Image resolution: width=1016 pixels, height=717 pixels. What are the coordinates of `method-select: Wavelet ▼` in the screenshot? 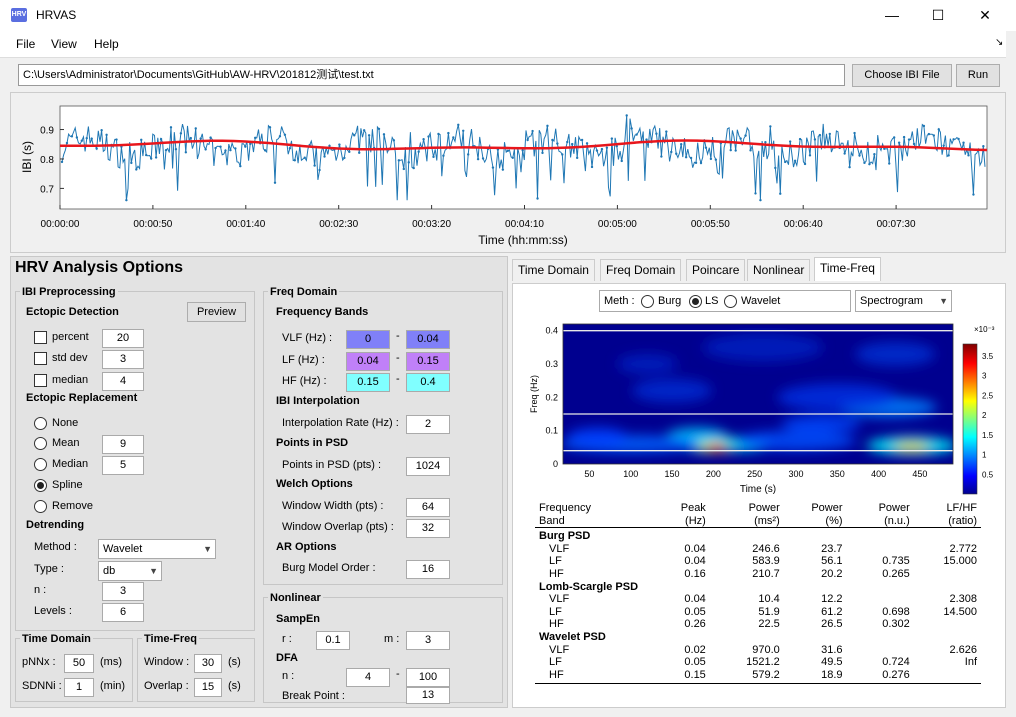 It's located at (157, 549).